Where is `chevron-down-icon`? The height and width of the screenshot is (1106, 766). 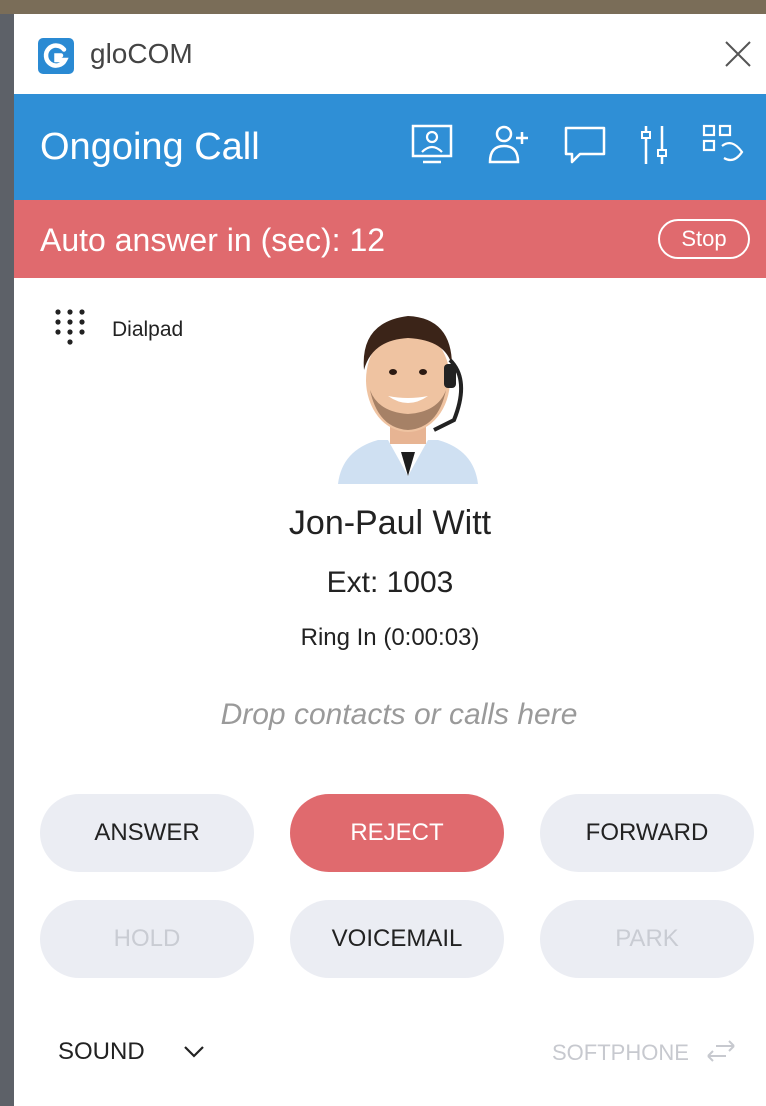 chevron-down-icon is located at coordinates (194, 1052).